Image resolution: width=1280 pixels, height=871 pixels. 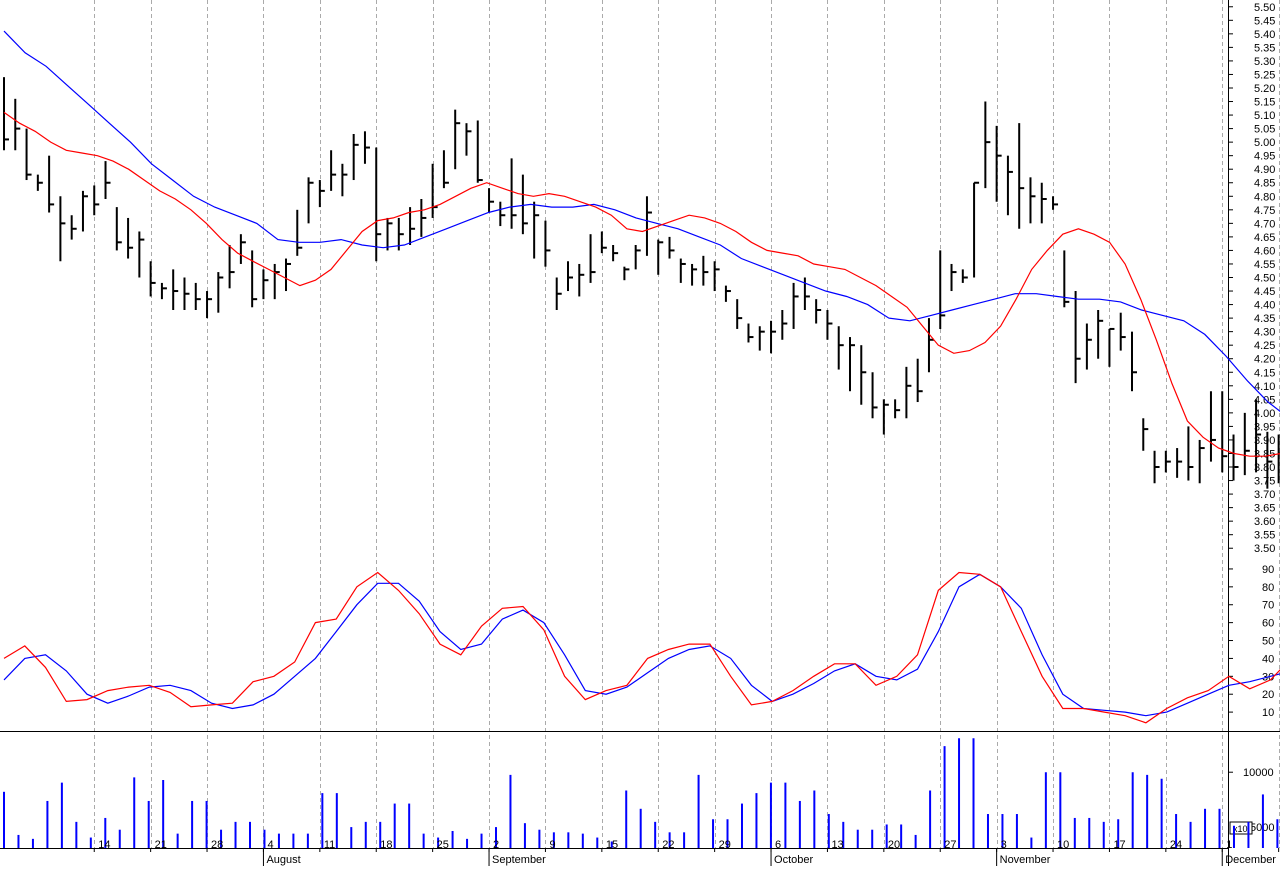 What do you see at coordinates (1264, 170) in the screenshot?
I see `price-tick-label: 4.90` at bounding box center [1264, 170].